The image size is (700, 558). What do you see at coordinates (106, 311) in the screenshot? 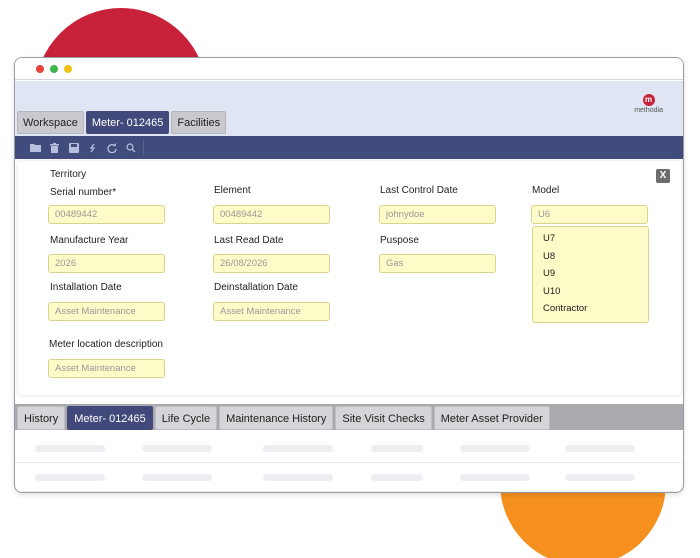
I see `installation-date-field: Asset Maintenance` at bounding box center [106, 311].